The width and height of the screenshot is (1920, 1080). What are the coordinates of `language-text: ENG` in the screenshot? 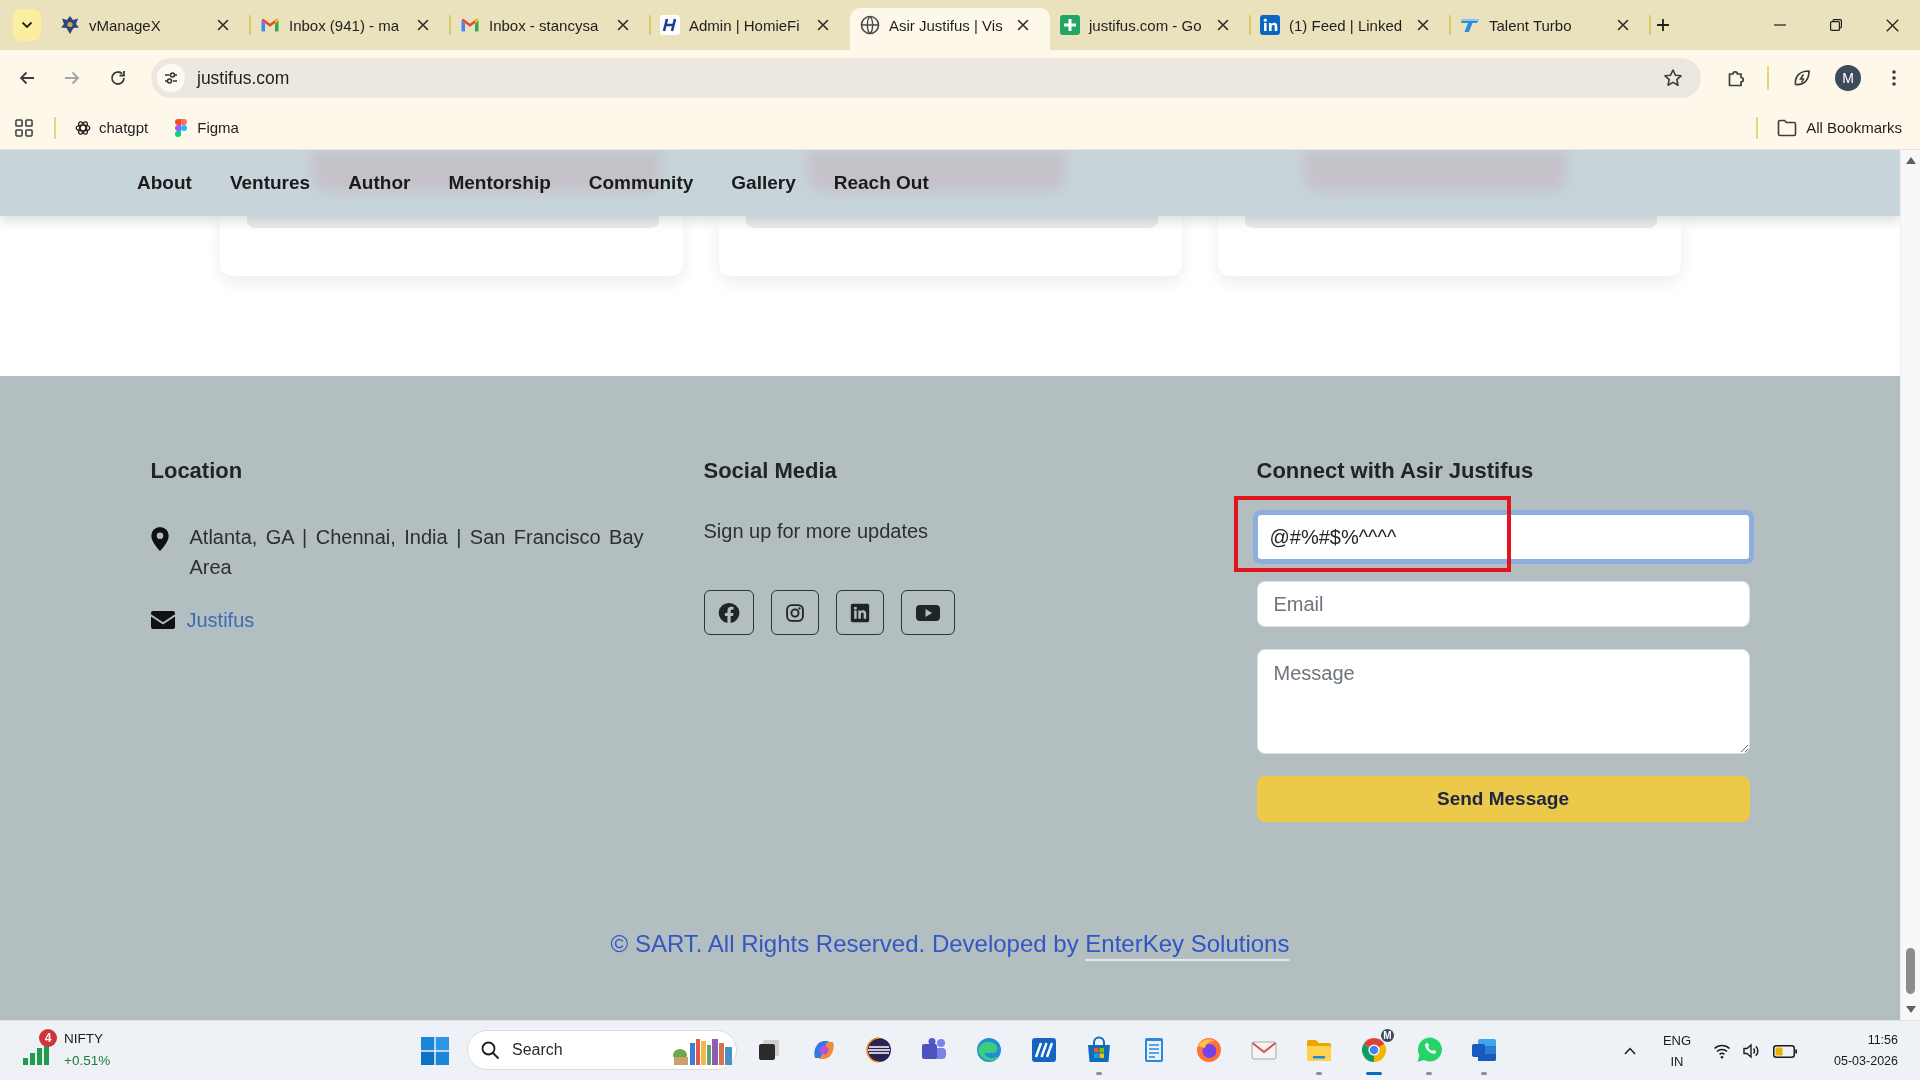 It's located at (1677, 1040).